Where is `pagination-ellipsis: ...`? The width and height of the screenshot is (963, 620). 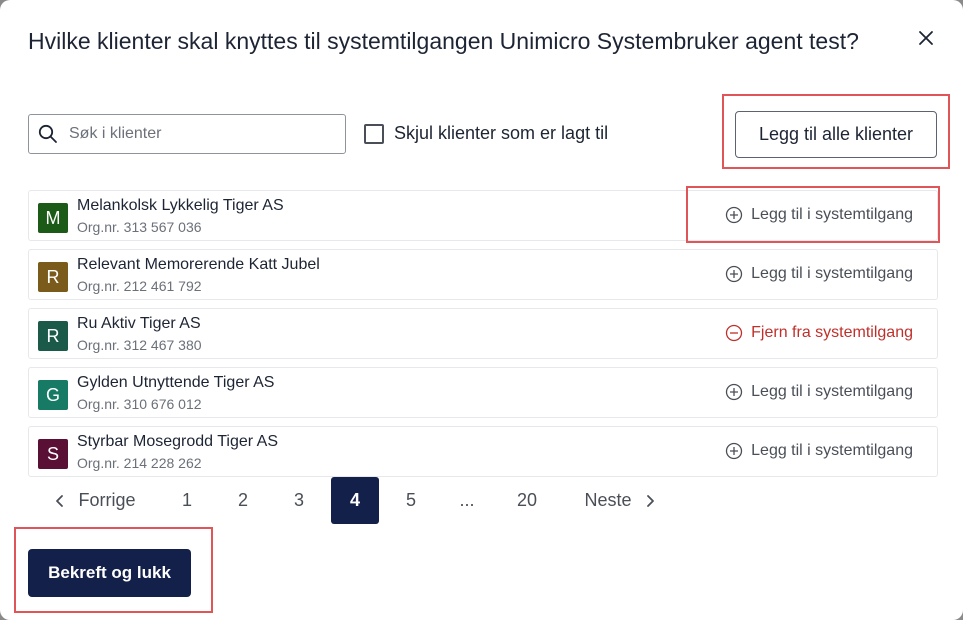 pagination-ellipsis: ... is located at coordinates (467, 500).